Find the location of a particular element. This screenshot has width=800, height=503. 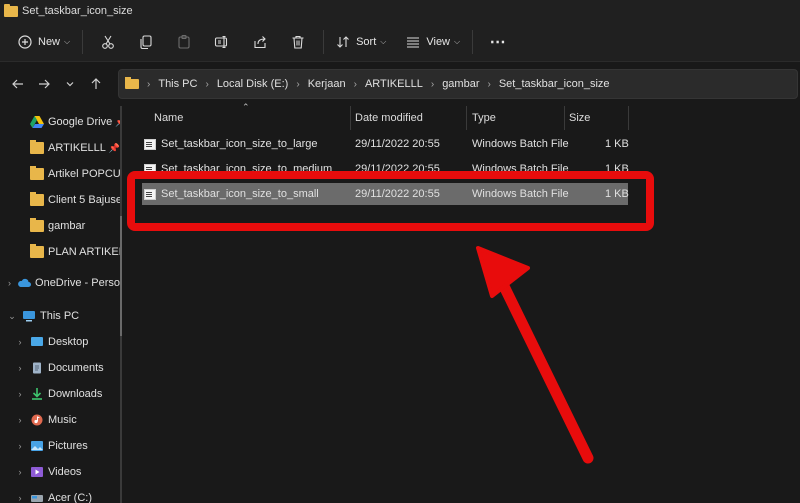

delete-button is located at coordinates (298, 42).